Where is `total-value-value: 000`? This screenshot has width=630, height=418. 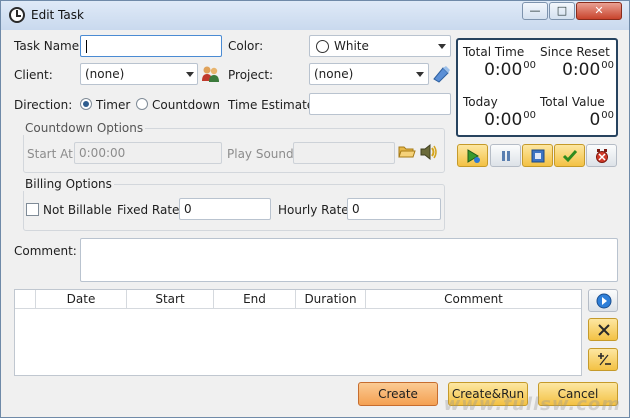 total-value-value: 000 is located at coordinates (601, 120).